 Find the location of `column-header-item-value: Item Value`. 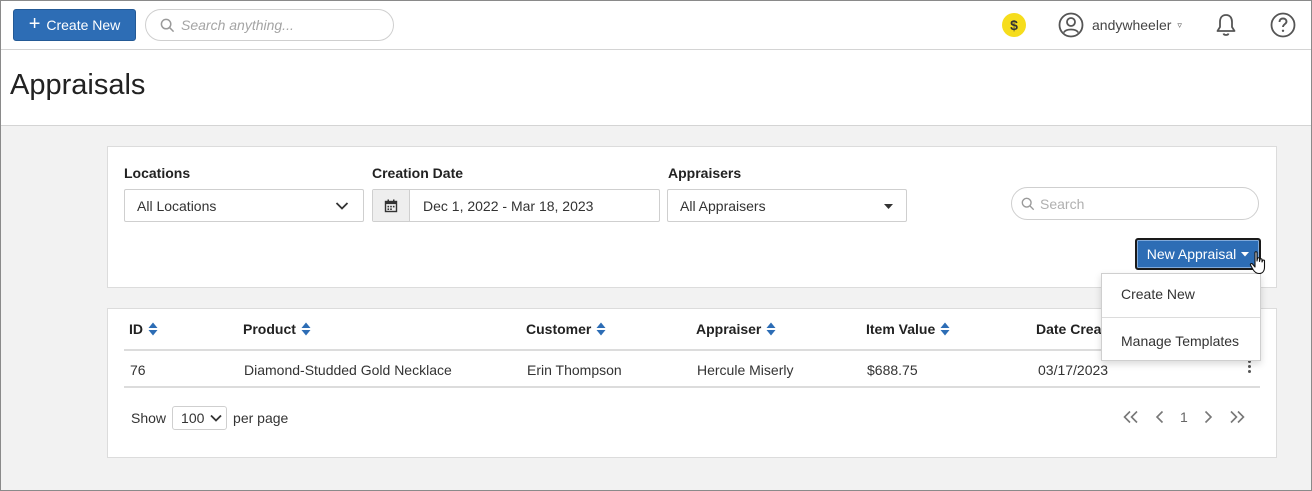

column-header-item-value: Item Value is located at coordinates (908, 329).